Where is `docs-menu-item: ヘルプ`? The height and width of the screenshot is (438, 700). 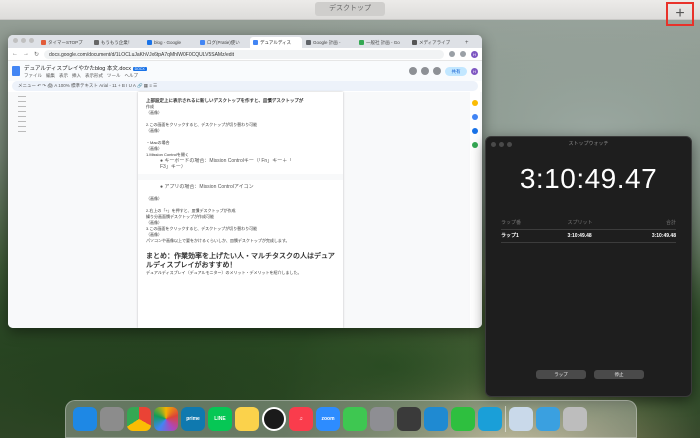 docs-menu-item: ヘルプ is located at coordinates (132, 76).